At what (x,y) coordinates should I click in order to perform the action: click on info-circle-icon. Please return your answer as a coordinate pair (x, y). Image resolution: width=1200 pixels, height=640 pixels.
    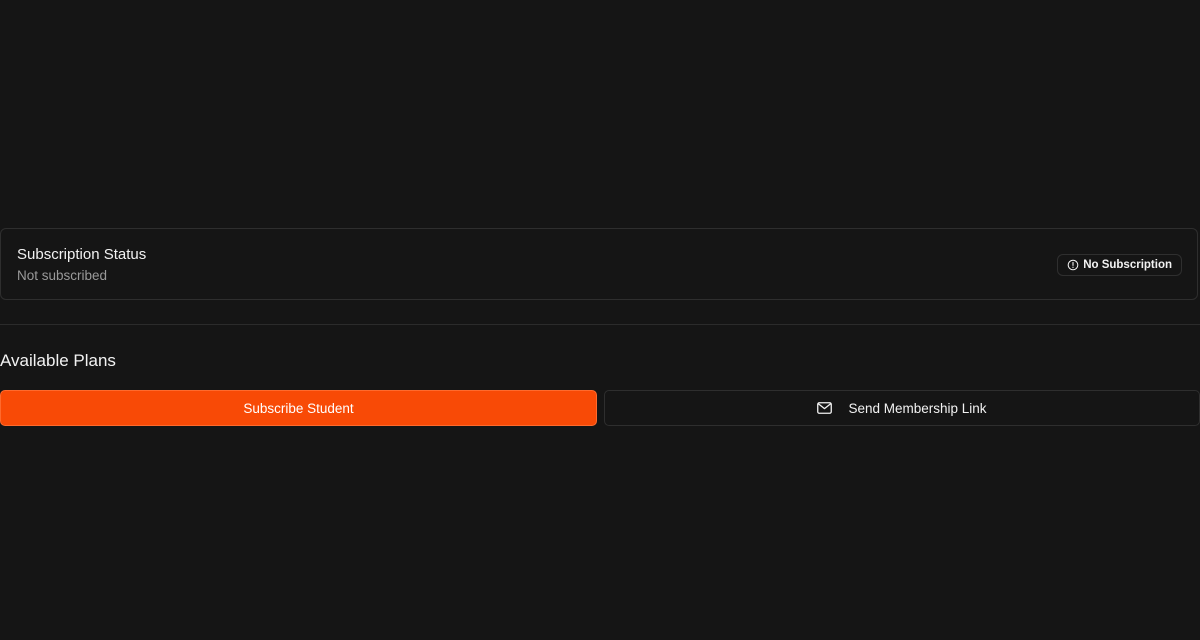
    Looking at the image, I should click on (1073, 265).